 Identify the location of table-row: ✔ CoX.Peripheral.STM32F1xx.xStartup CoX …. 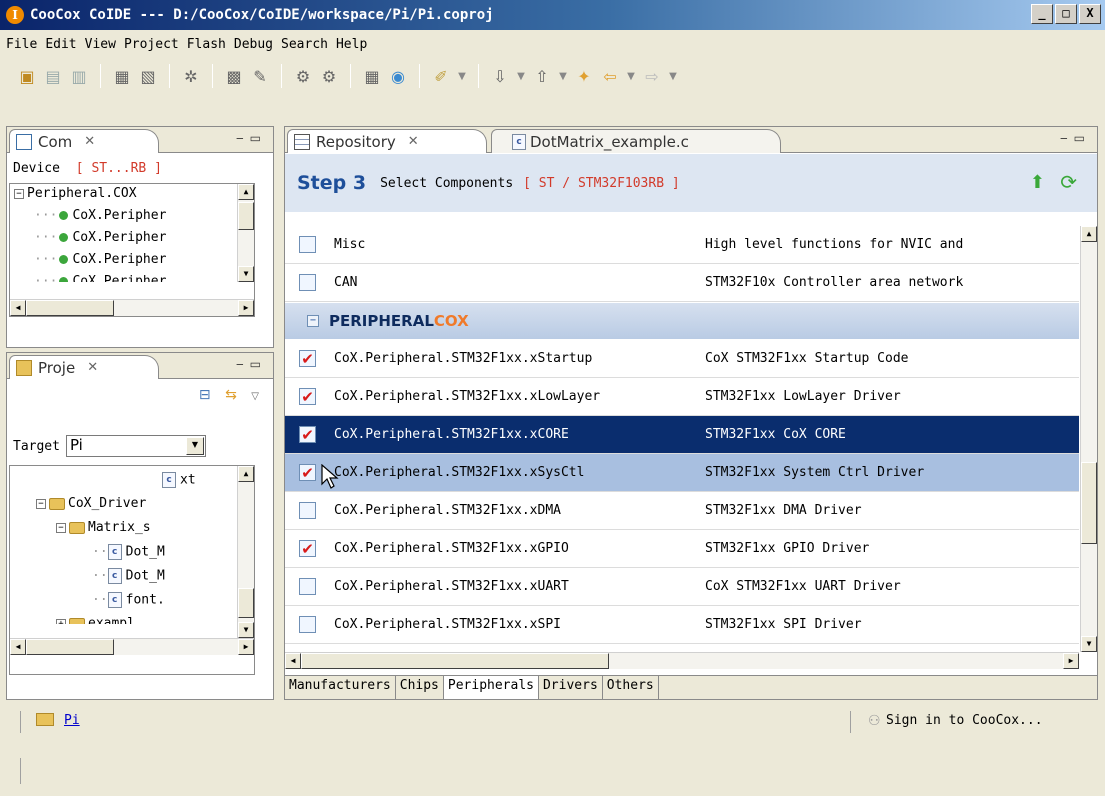
(682, 359).